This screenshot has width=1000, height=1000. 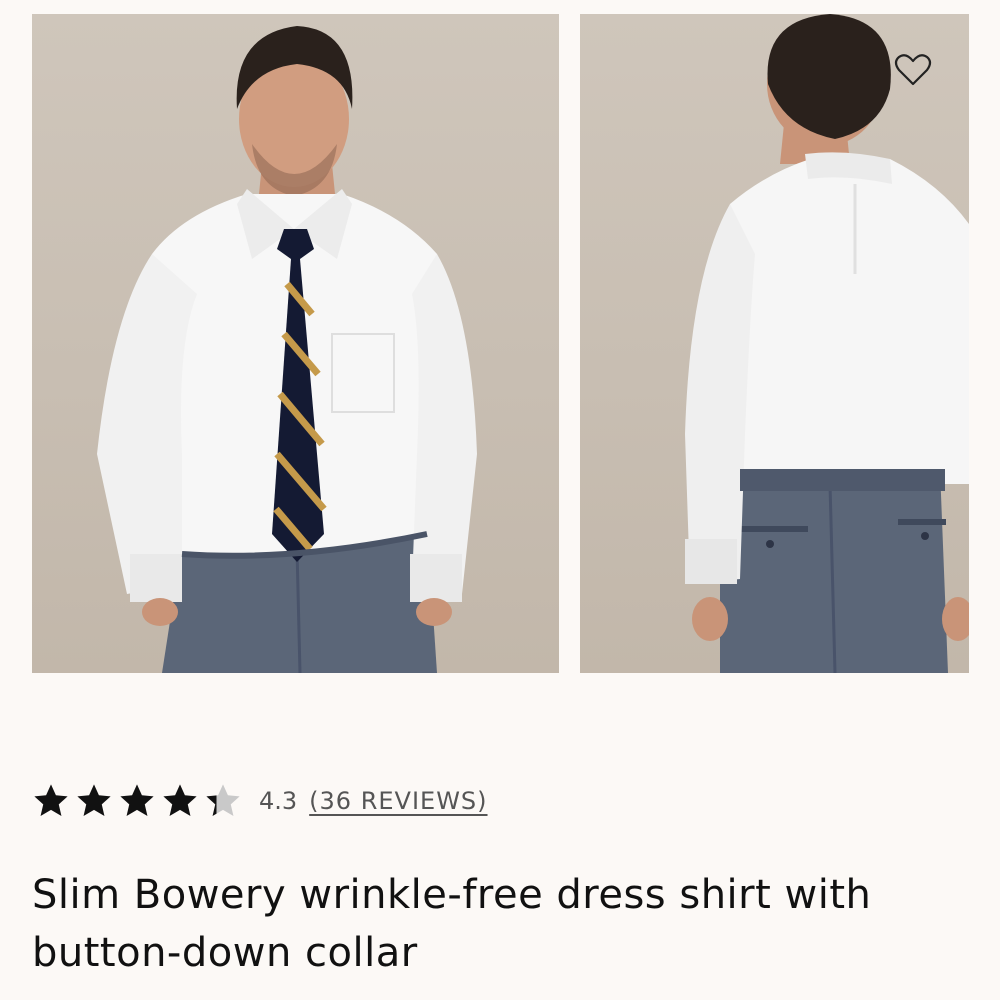 What do you see at coordinates (223, 801) in the screenshot?
I see `star-partial-icon` at bounding box center [223, 801].